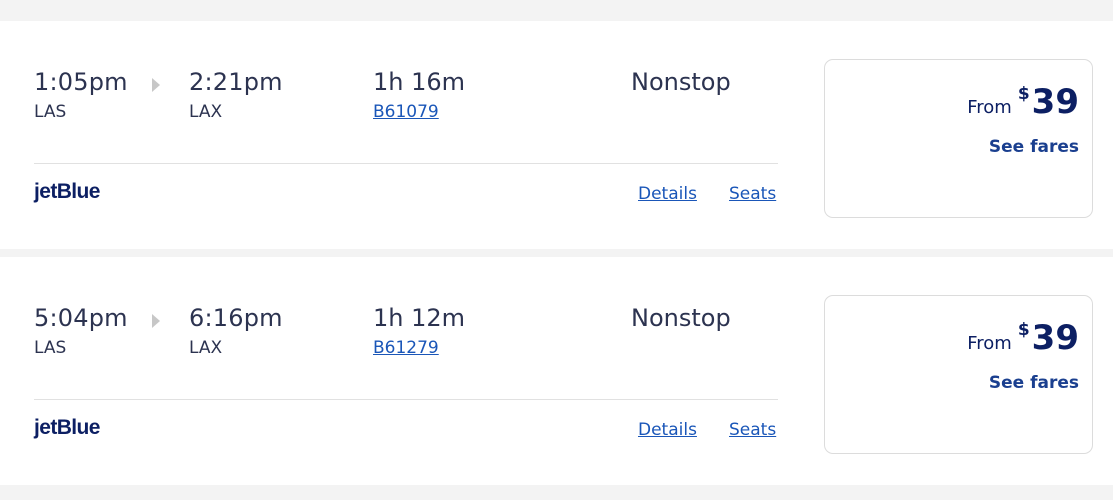  I want to click on departure-time: 1:05pm, so click(81, 82).